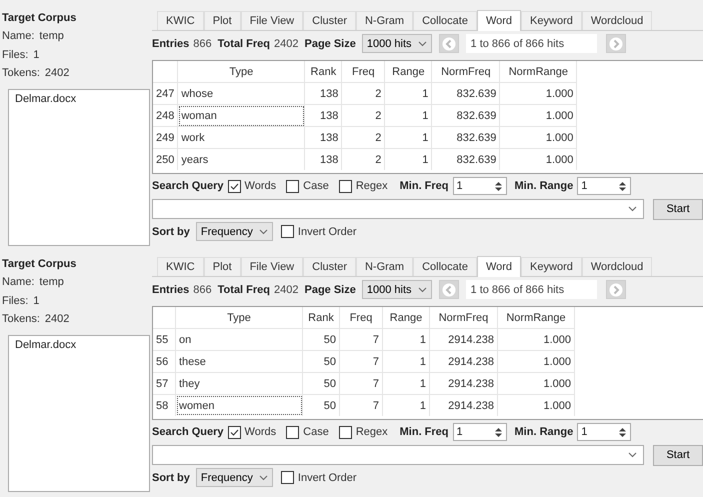 The height and width of the screenshot is (497, 703). Describe the element at coordinates (164, 405) in the screenshot. I see `row-number: 58` at that location.